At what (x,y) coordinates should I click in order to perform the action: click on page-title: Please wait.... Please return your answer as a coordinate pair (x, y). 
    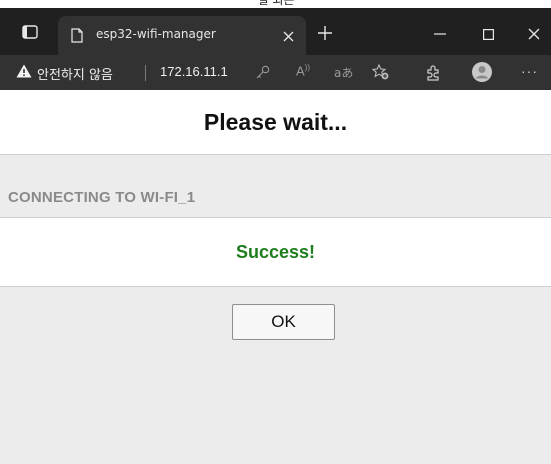
    Looking at the image, I should click on (275, 122).